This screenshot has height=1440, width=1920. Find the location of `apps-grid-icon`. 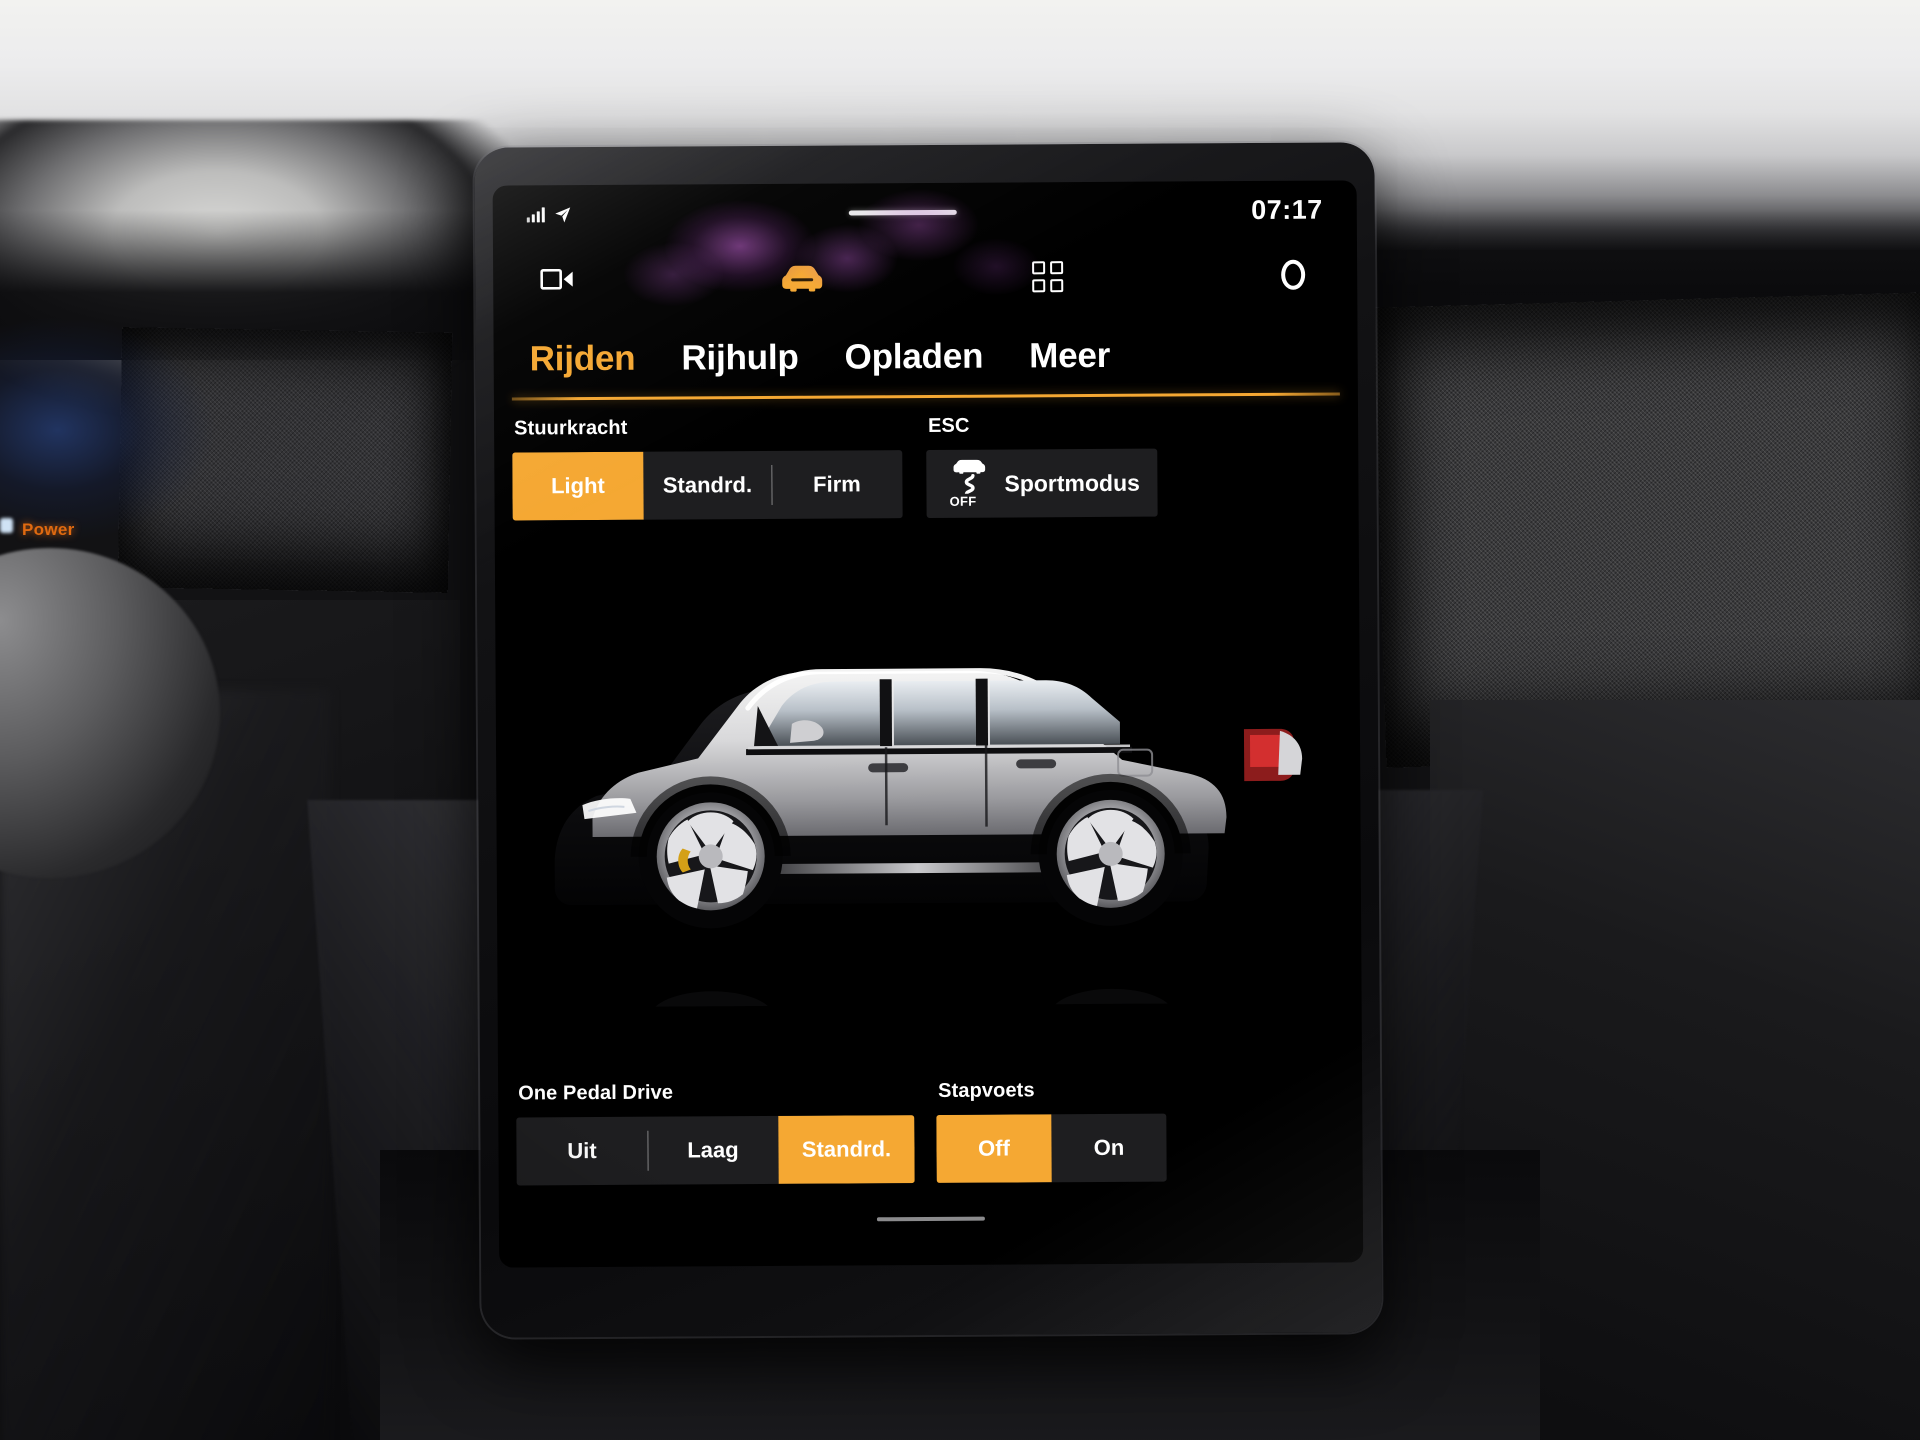

apps-grid-icon is located at coordinates (1048, 276).